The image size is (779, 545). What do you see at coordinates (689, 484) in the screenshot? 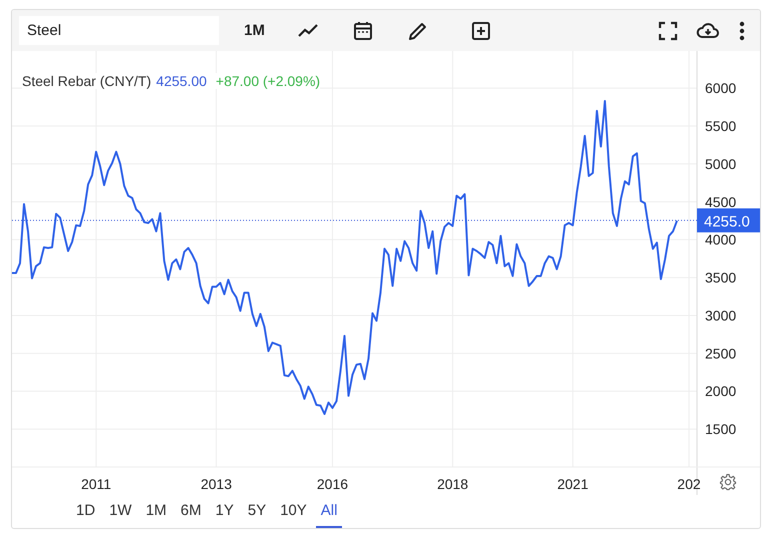
I see `x-axis-label: 202` at bounding box center [689, 484].